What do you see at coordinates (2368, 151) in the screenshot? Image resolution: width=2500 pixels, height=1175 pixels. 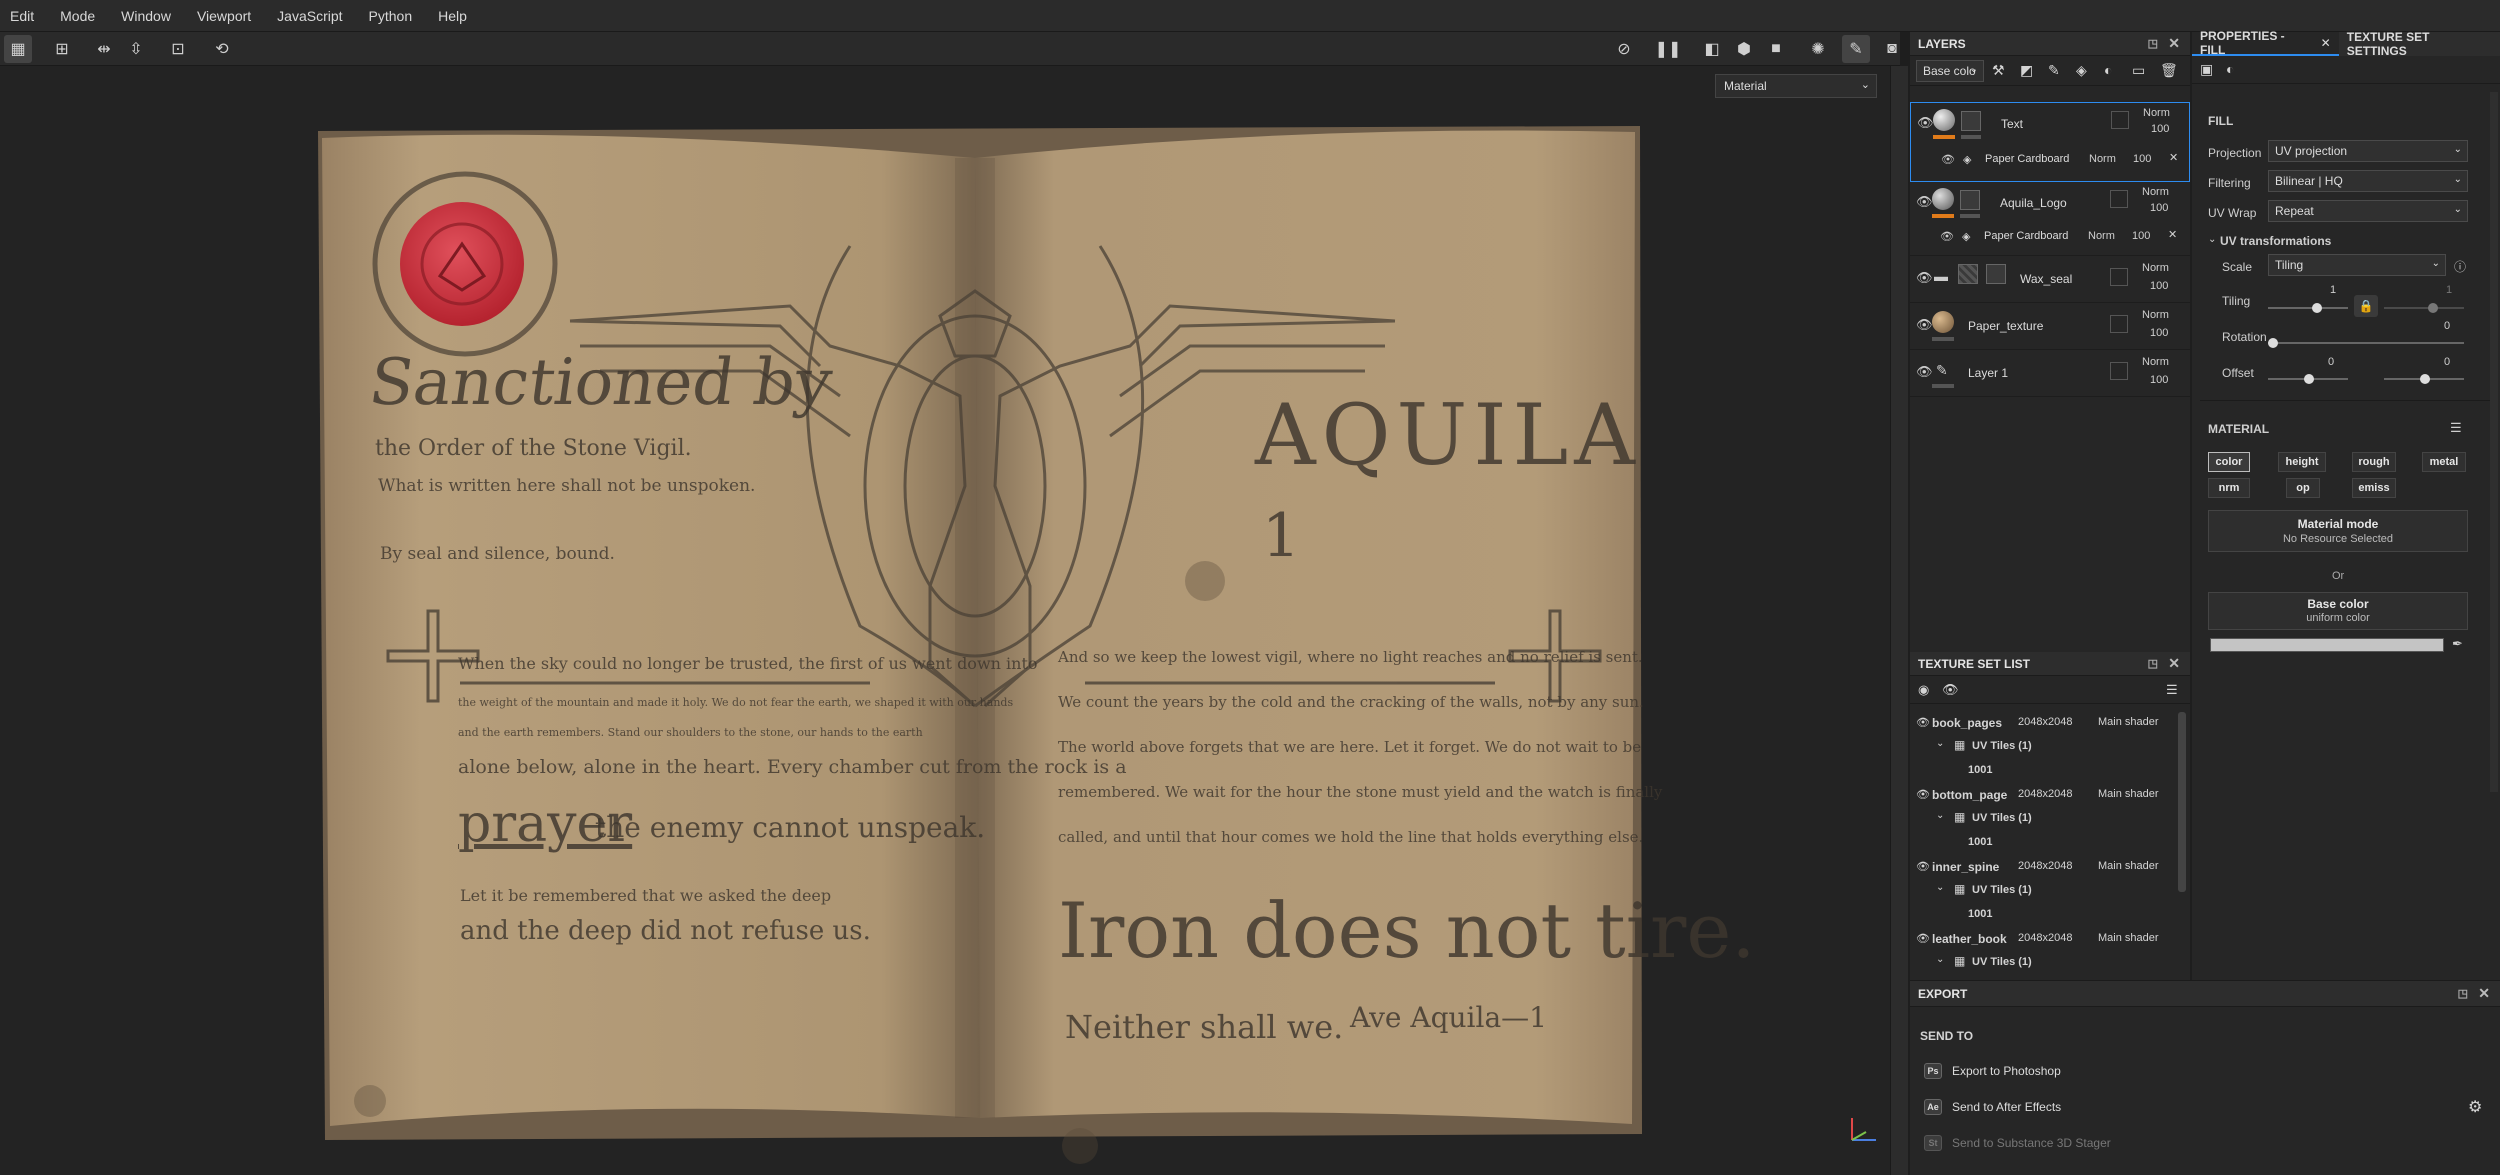 I see `projection-select: UV projection ⌄` at bounding box center [2368, 151].